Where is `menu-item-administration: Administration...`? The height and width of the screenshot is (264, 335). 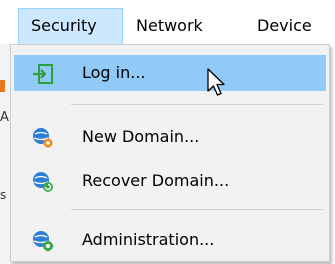 menu-item-administration: Administration... is located at coordinates (170, 240).